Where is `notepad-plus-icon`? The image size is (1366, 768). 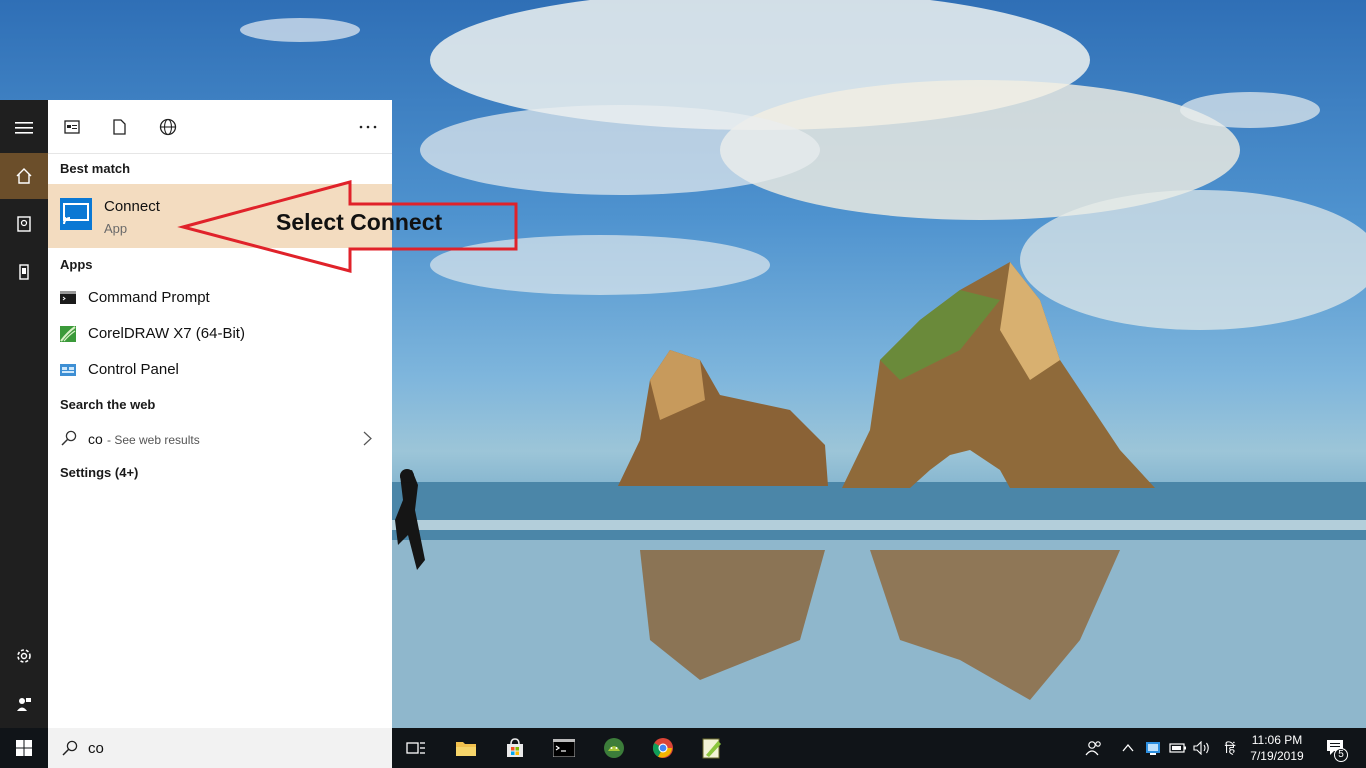
notepad-plus-icon is located at coordinates (711, 748).